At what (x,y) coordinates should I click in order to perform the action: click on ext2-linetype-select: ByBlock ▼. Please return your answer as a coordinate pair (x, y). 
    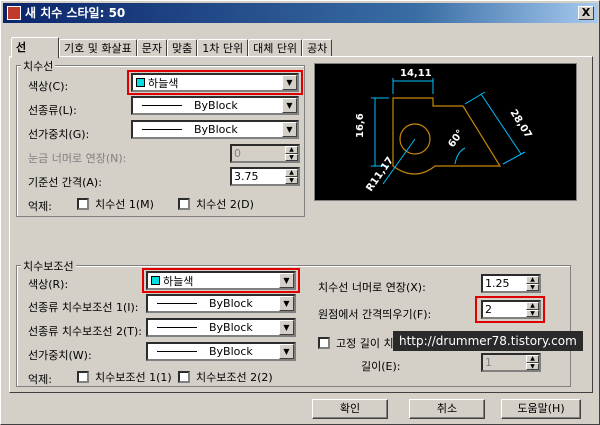
    Looking at the image, I should click on (221, 327).